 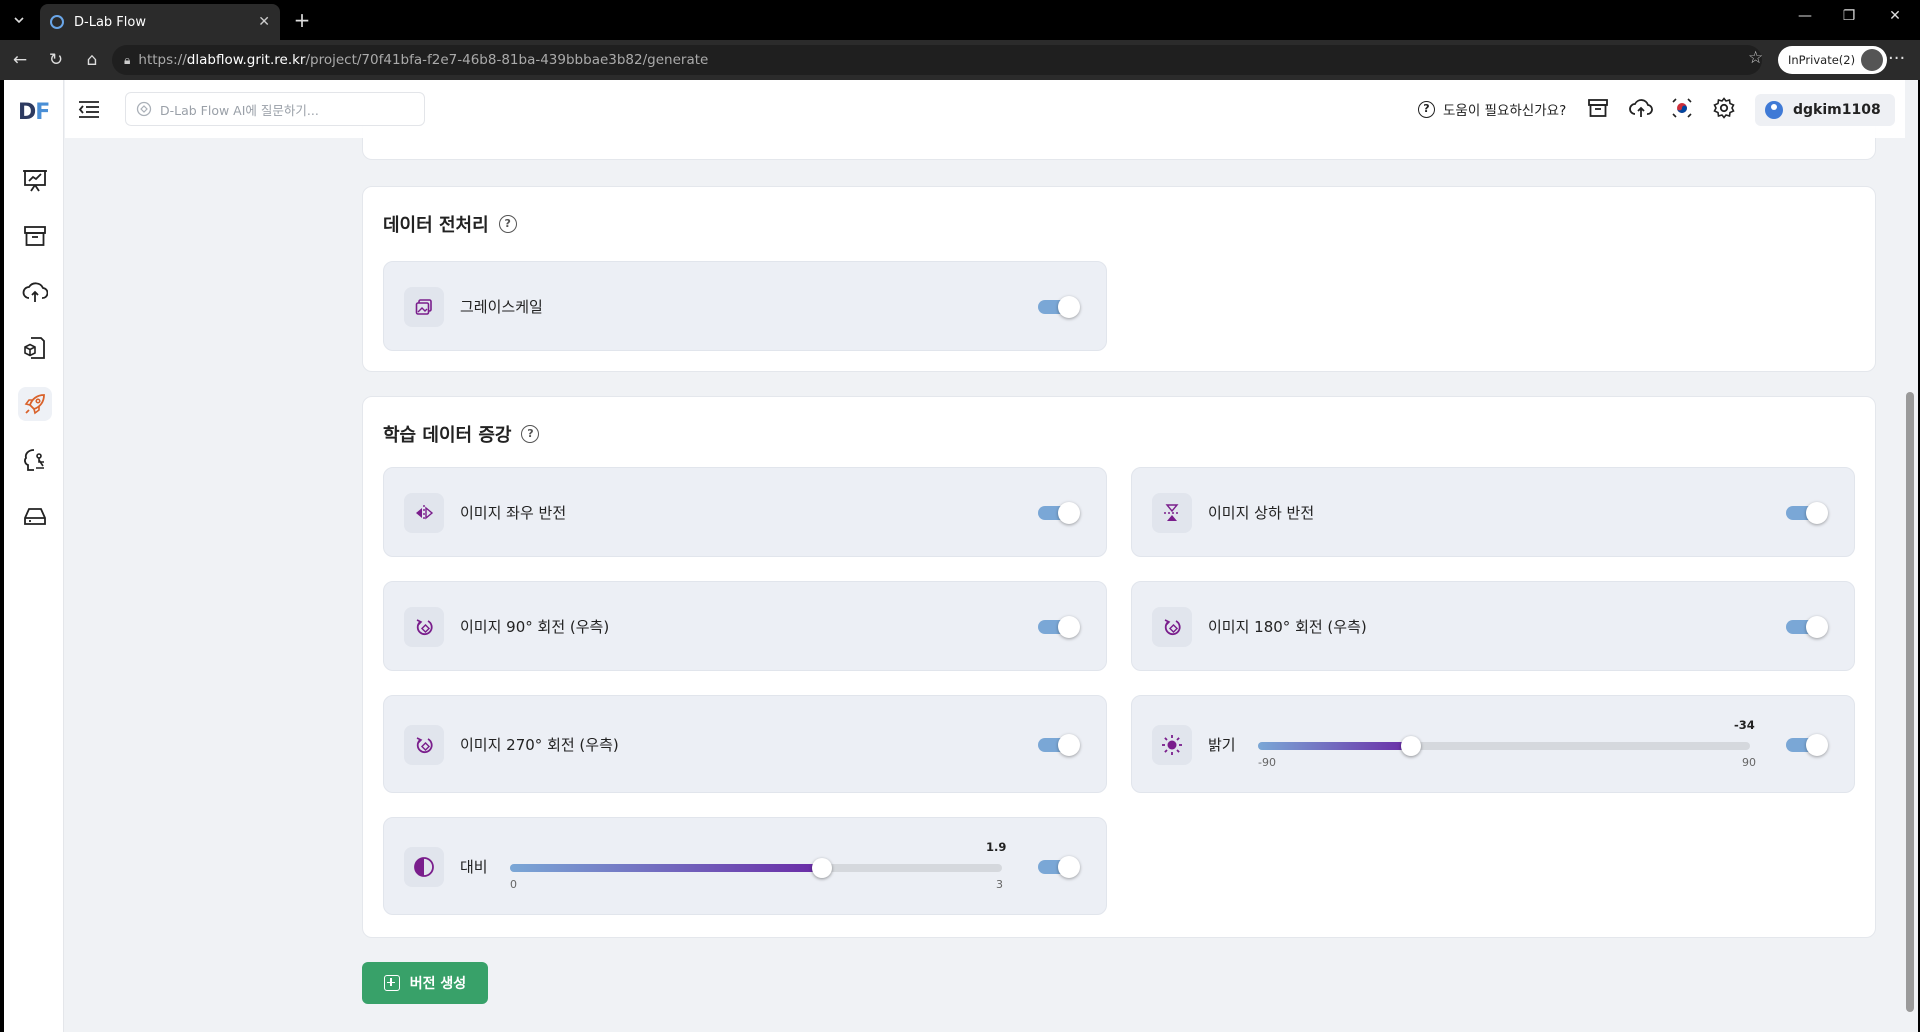 I want to click on app-sidebar: DF, so click(x=34, y=556).